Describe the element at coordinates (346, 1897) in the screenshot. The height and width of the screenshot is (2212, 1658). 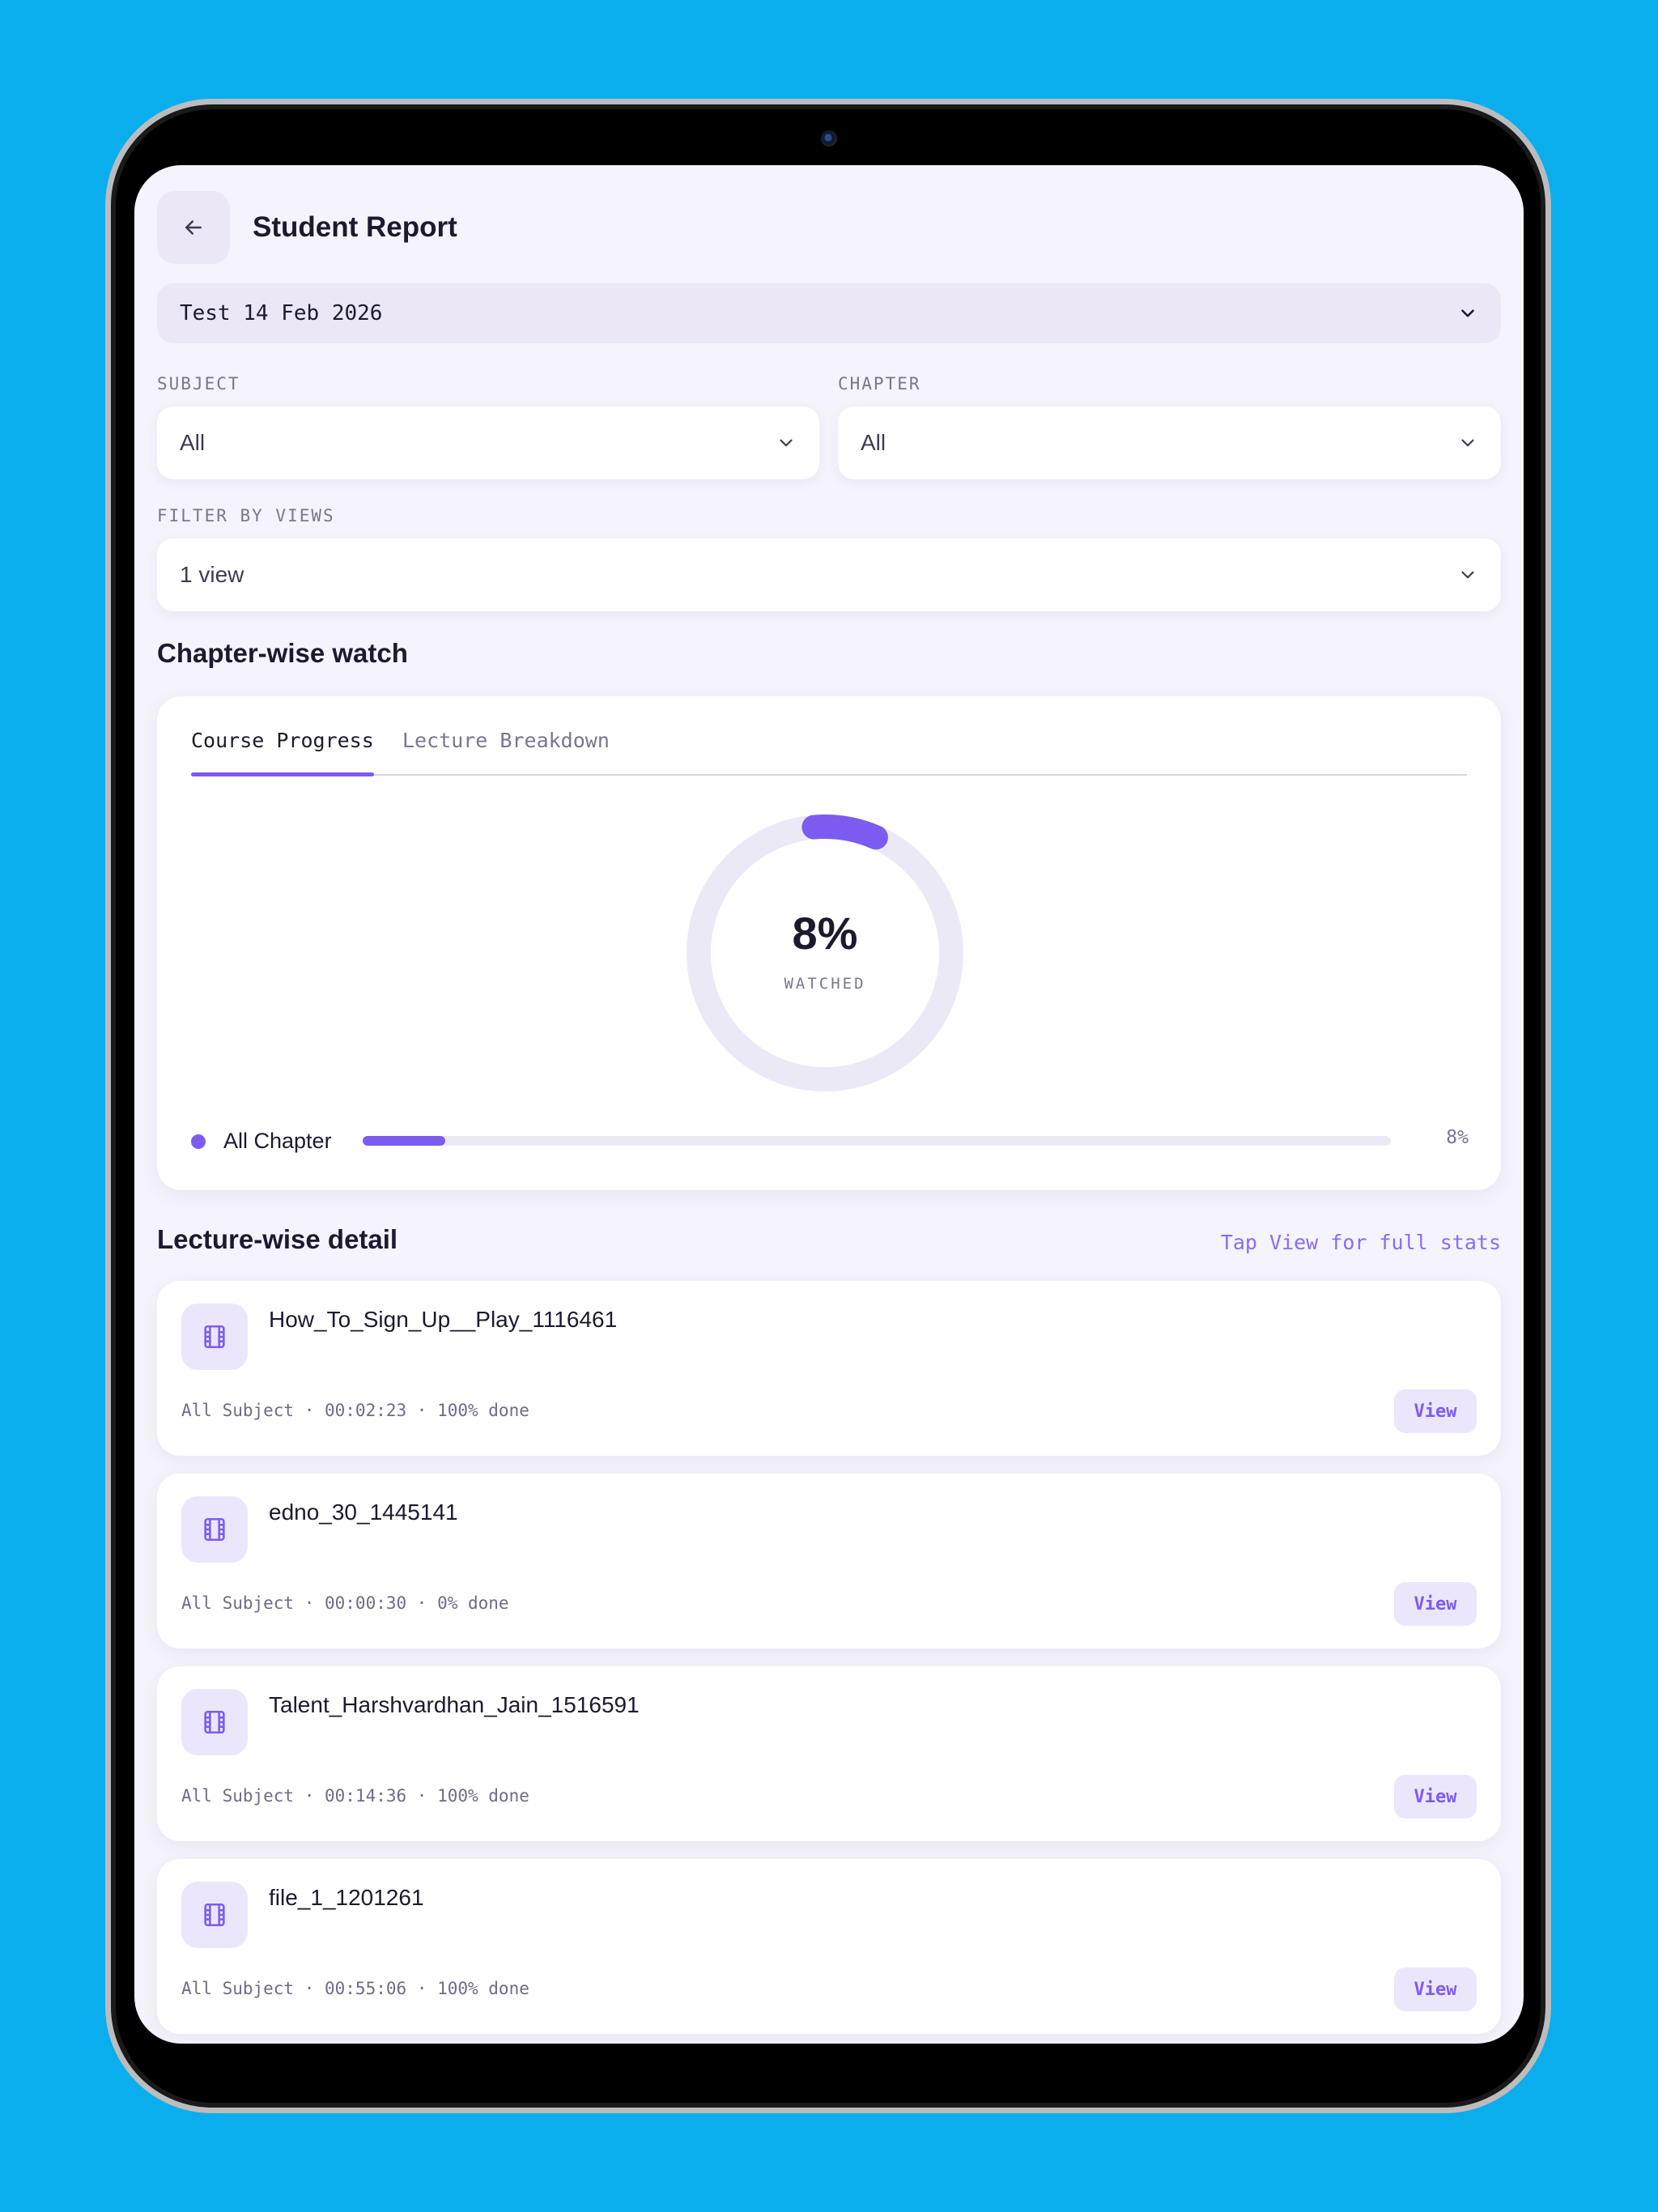
I see `lecture-title: file_1_1201261` at that location.